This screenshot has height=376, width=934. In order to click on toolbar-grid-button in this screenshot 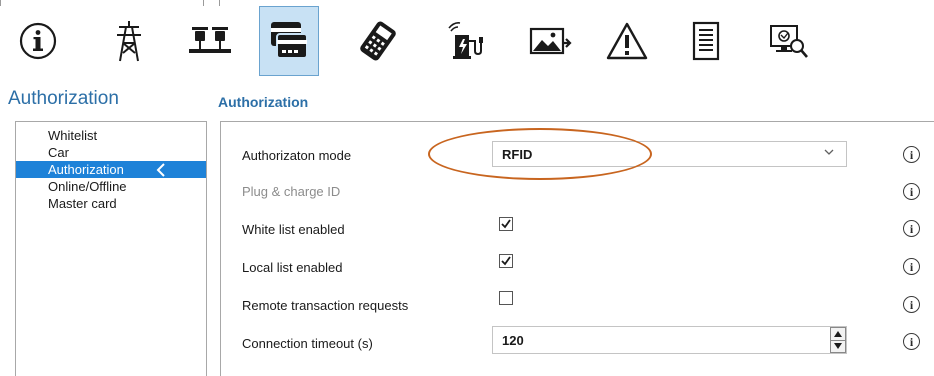, I will do `click(129, 41)`.